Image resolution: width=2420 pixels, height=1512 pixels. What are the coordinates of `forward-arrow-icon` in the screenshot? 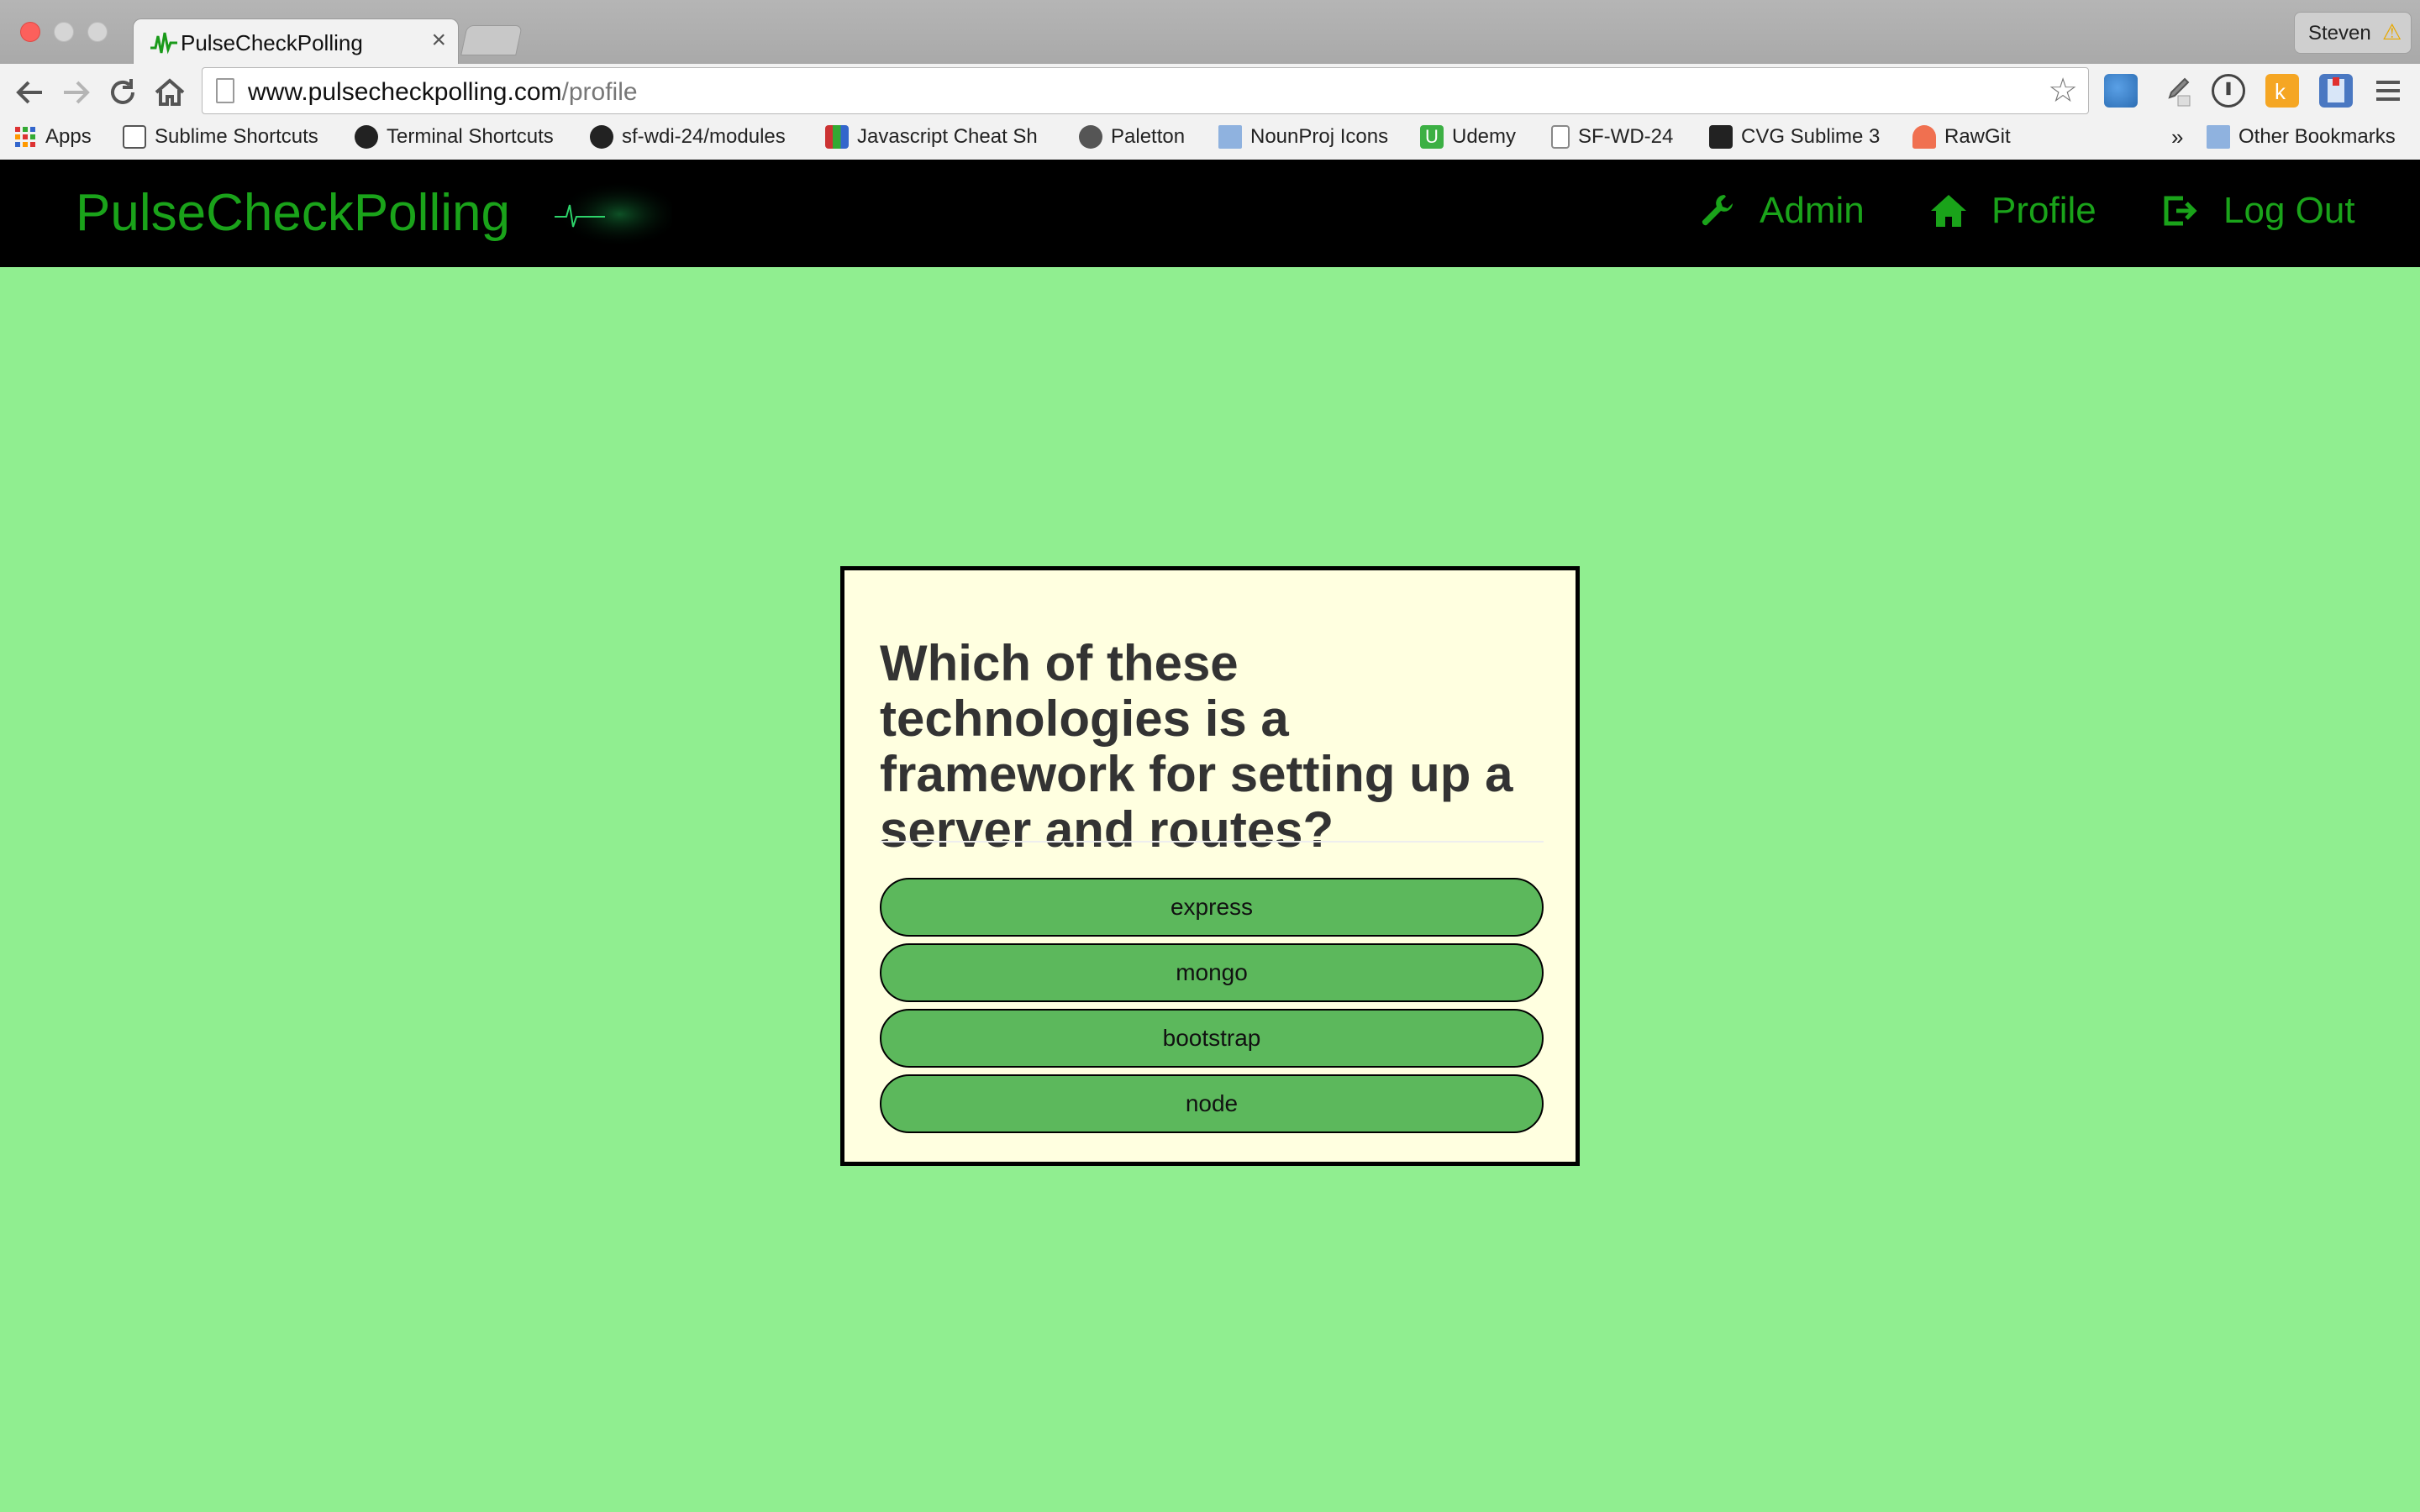 It's located at (75, 92).